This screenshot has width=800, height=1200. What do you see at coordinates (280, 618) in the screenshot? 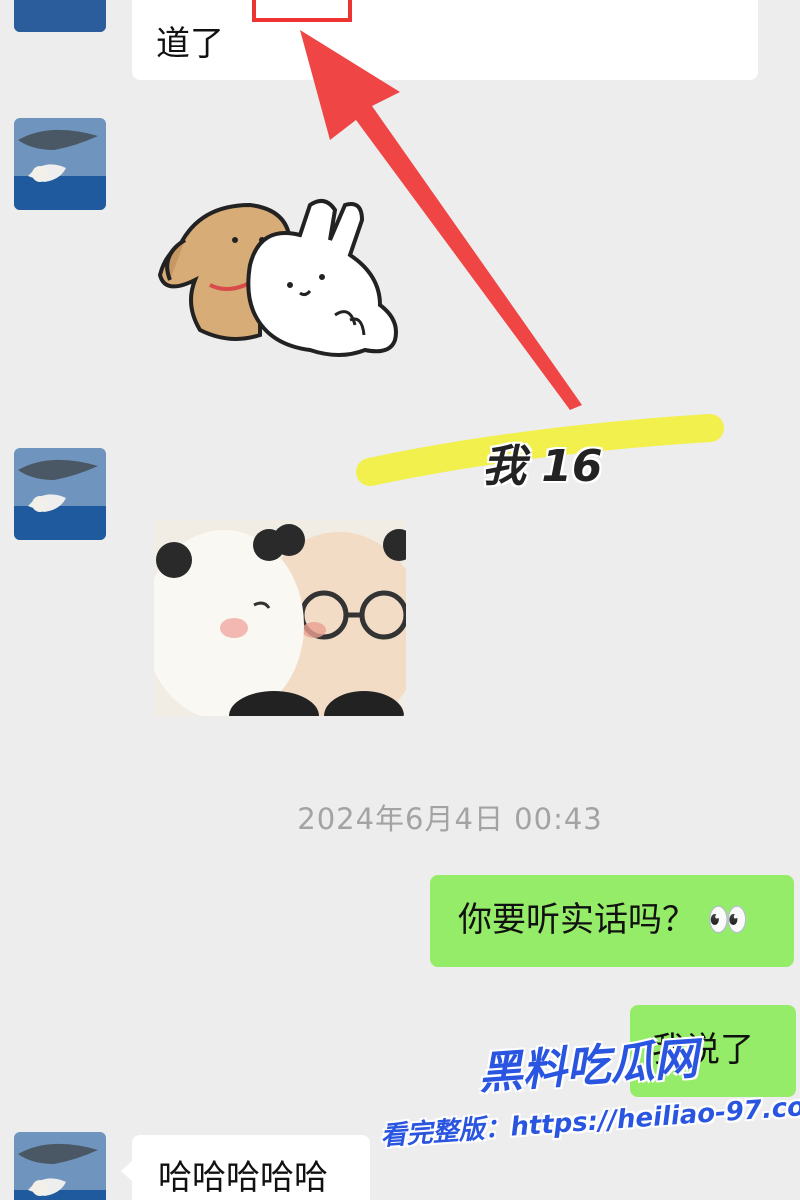
I see `panda-and-bear-with-glasses-sticker` at bounding box center [280, 618].